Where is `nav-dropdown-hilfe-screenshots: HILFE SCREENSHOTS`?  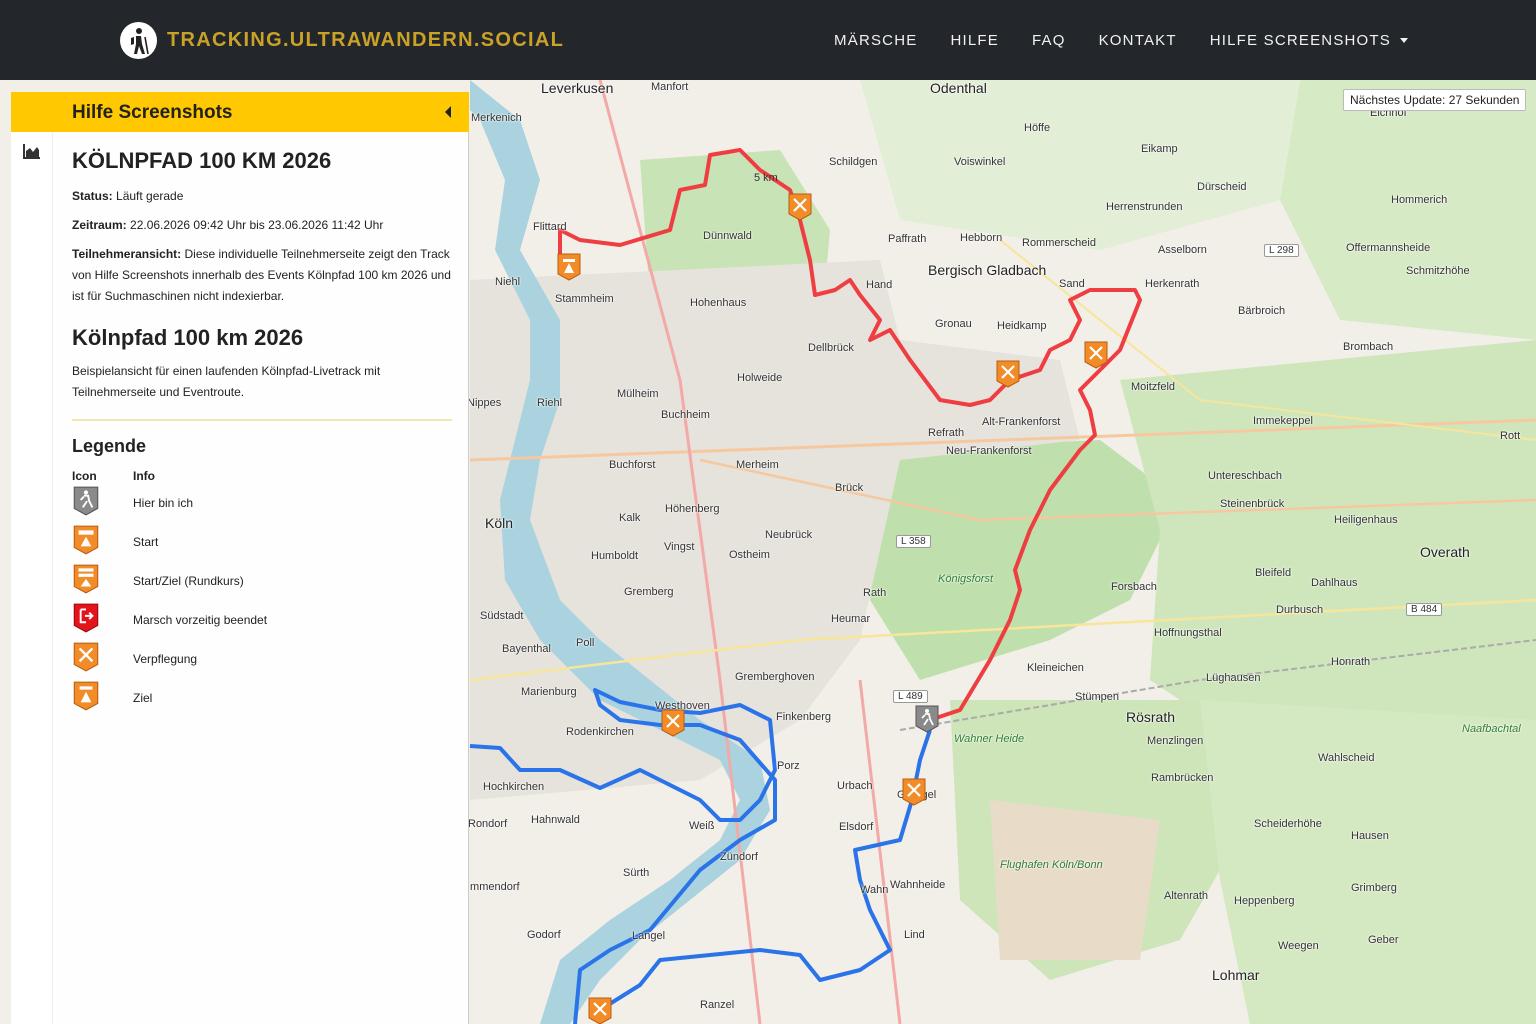
nav-dropdown-hilfe-screenshots: HILFE SCREENSHOTS is located at coordinates (1309, 40).